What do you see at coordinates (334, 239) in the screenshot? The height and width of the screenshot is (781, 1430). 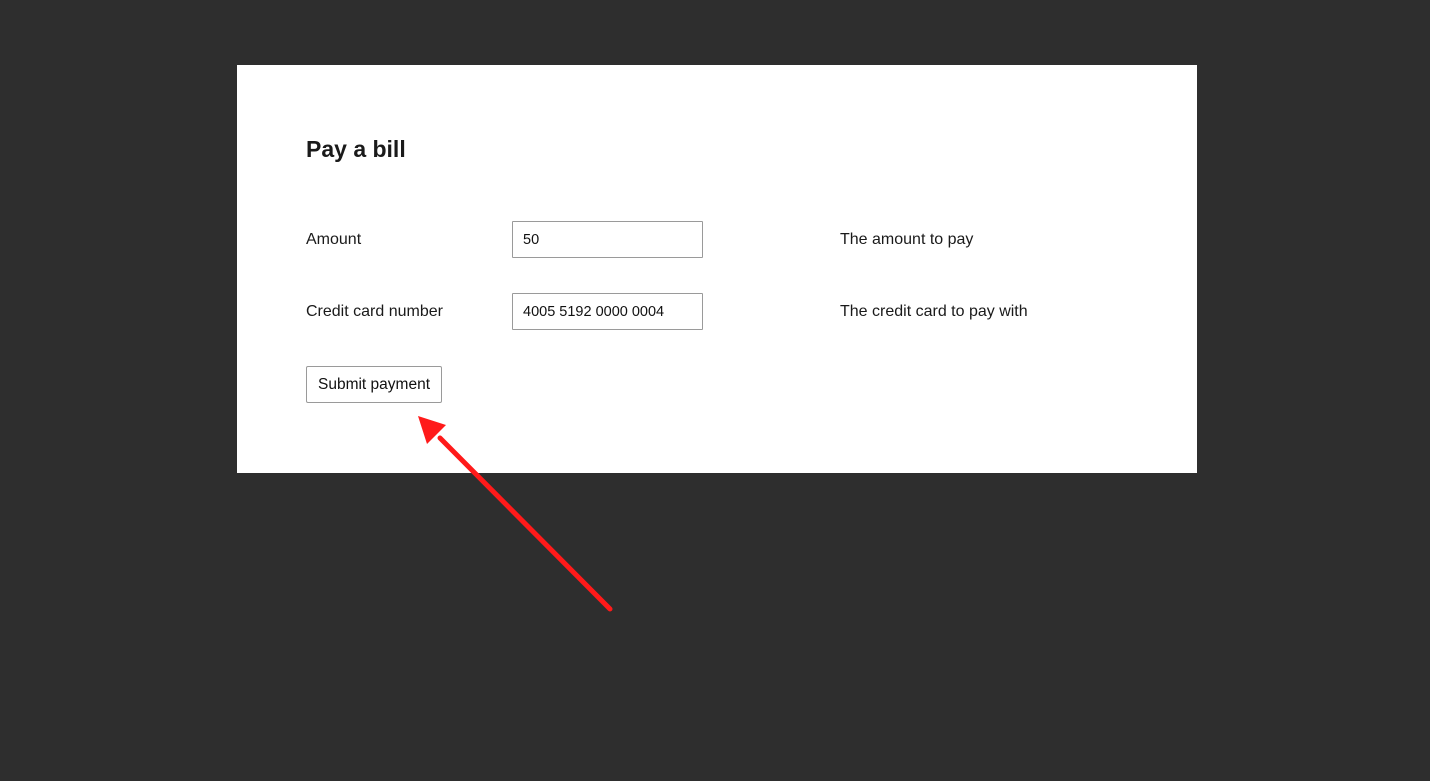 I see `amount-label: Amount` at bounding box center [334, 239].